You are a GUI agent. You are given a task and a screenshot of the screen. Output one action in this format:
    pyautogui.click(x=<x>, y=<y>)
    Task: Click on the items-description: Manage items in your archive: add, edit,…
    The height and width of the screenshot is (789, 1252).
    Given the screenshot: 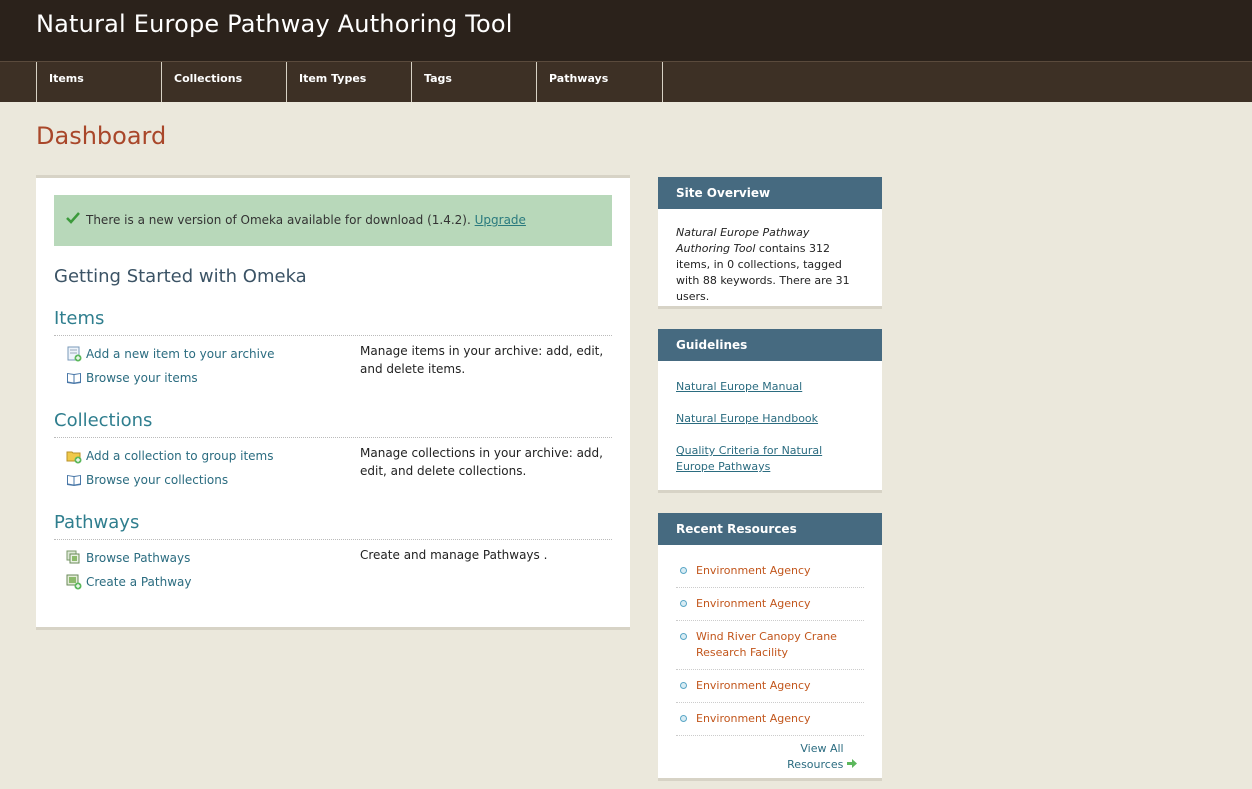 What is the action you would take?
    pyautogui.click(x=482, y=360)
    